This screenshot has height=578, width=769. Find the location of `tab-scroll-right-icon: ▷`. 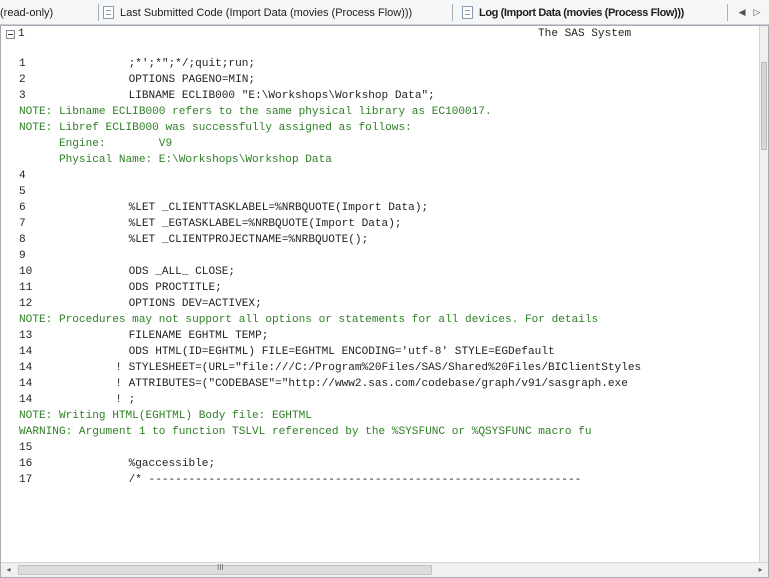

tab-scroll-right-icon: ▷ is located at coordinates (757, 12).